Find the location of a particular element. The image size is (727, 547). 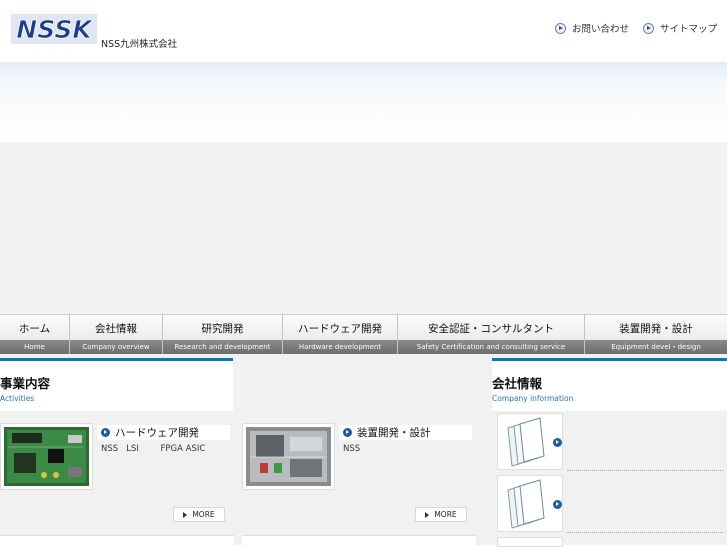

activity-equipment: 装置開発・設計 NSS MORE is located at coordinates (359, 473).